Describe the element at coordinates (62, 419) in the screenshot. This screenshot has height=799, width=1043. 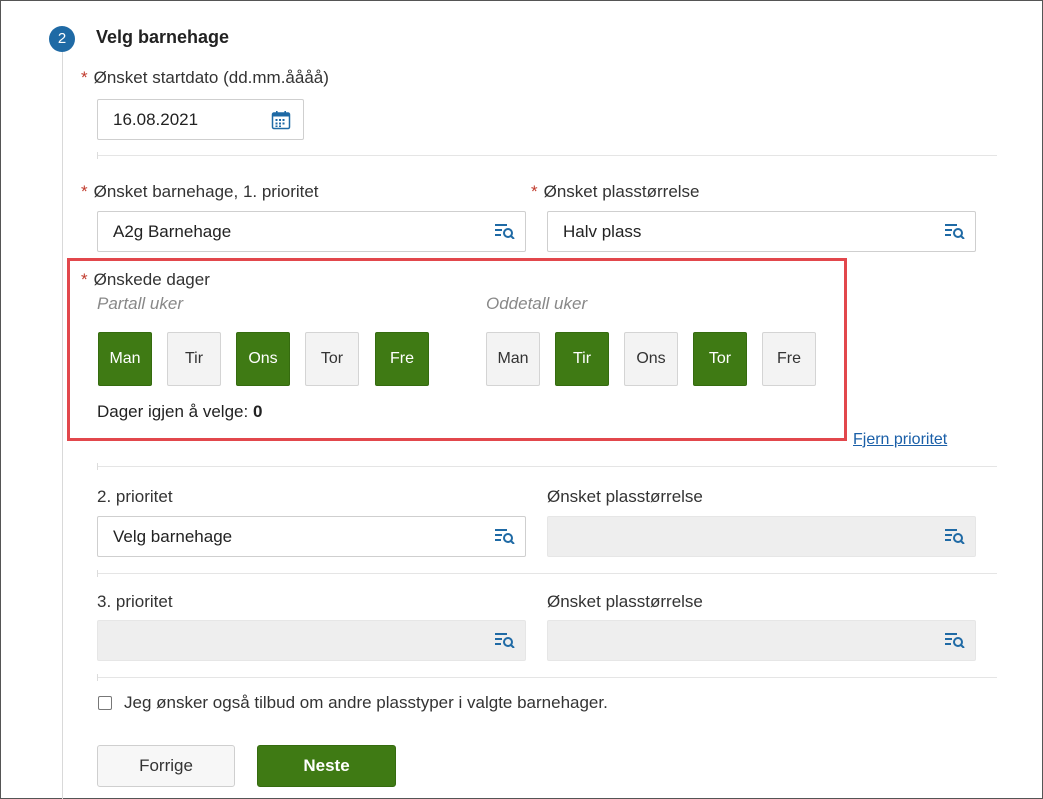
I see `step-guide-line` at that location.